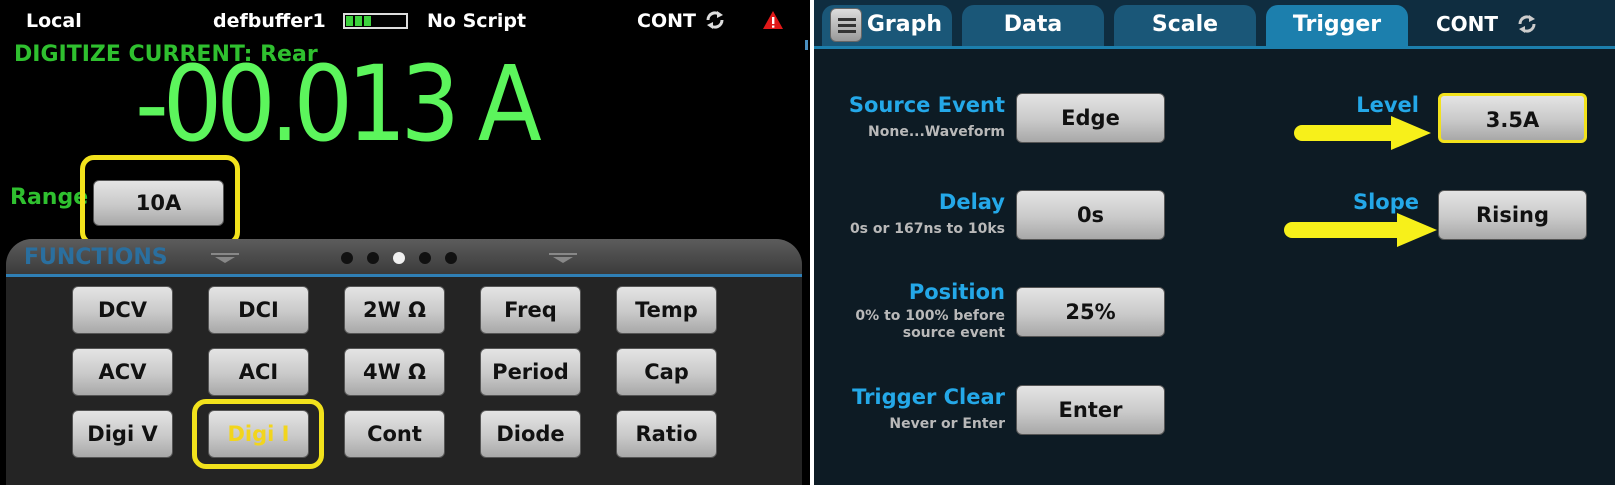 The image size is (1615, 485). Describe the element at coordinates (49, 197) in the screenshot. I see `range-label: Range` at that location.